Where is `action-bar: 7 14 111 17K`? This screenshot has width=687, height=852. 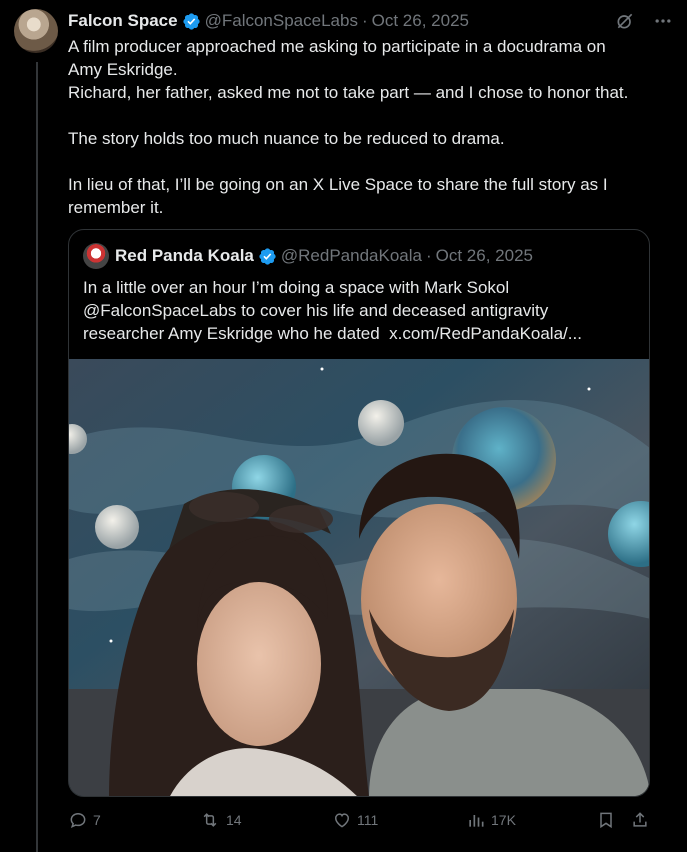 action-bar: 7 14 111 17K is located at coordinates (362, 822).